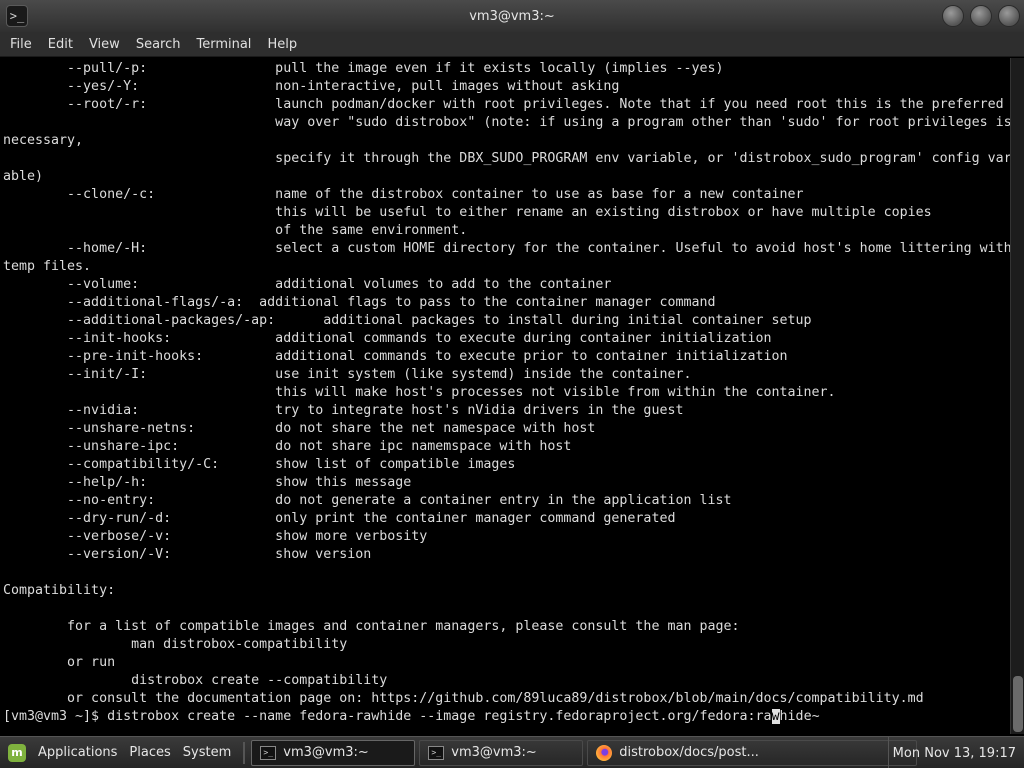 This screenshot has height=768, width=1024. I want to click on maximize-button, so click(981, 16).